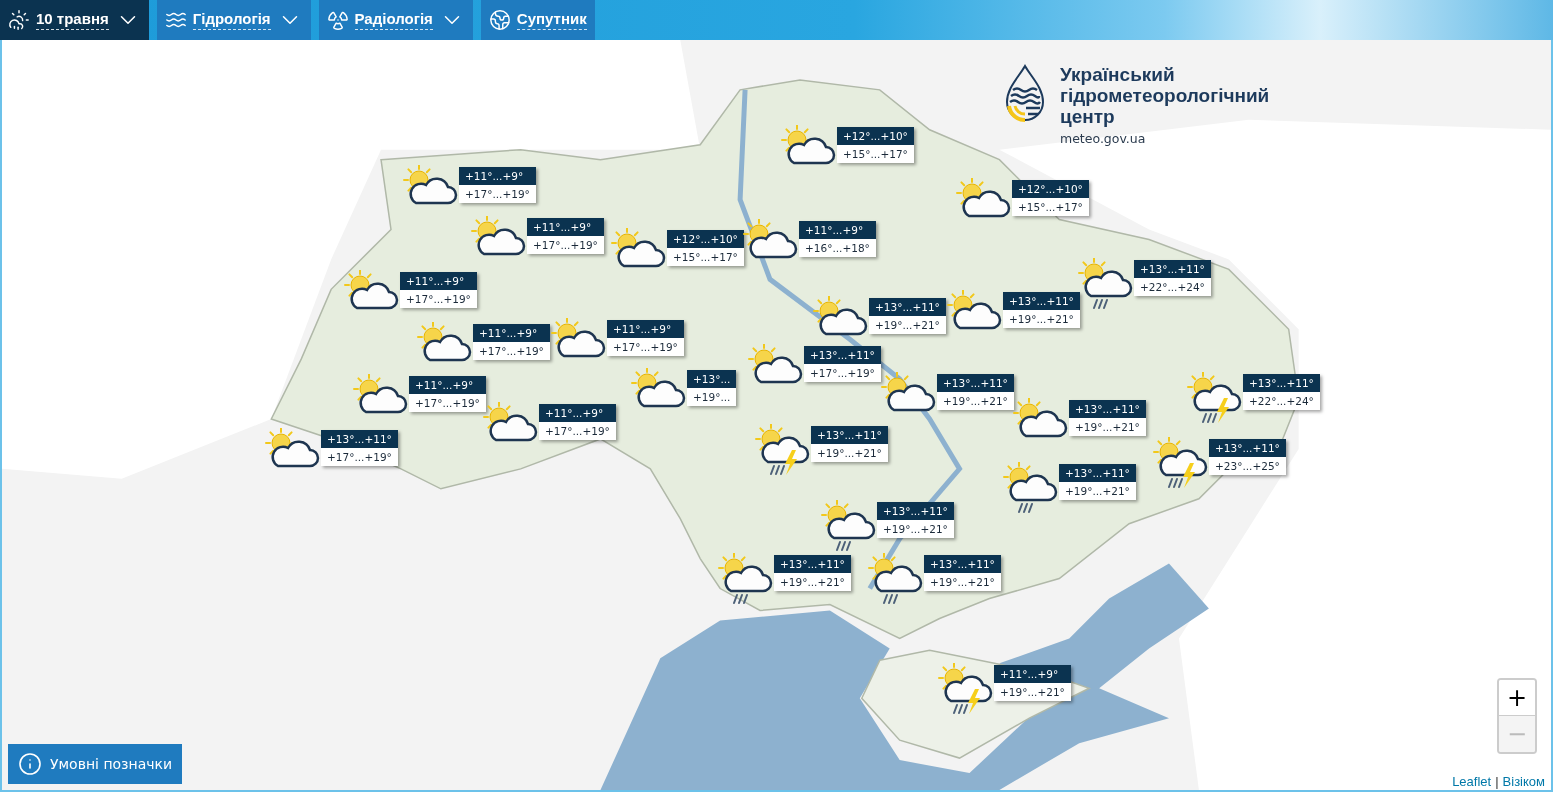  What do you see at coordinates (30, 764) in the screenshot?
I see `info-icon` at bounding box center [30, 764].